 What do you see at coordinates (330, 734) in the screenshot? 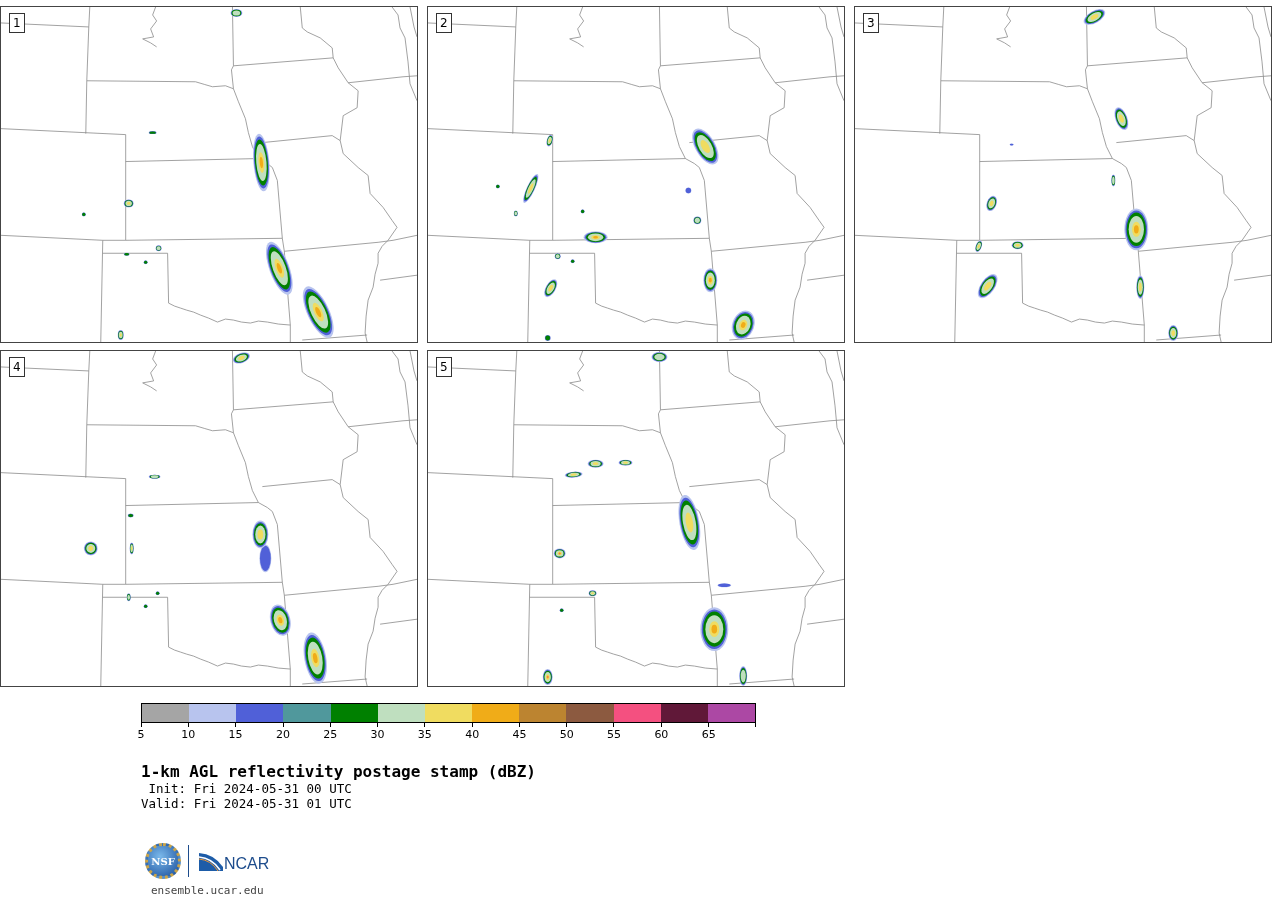
I see `tick-label: 25` at bounding box center [330, 734].